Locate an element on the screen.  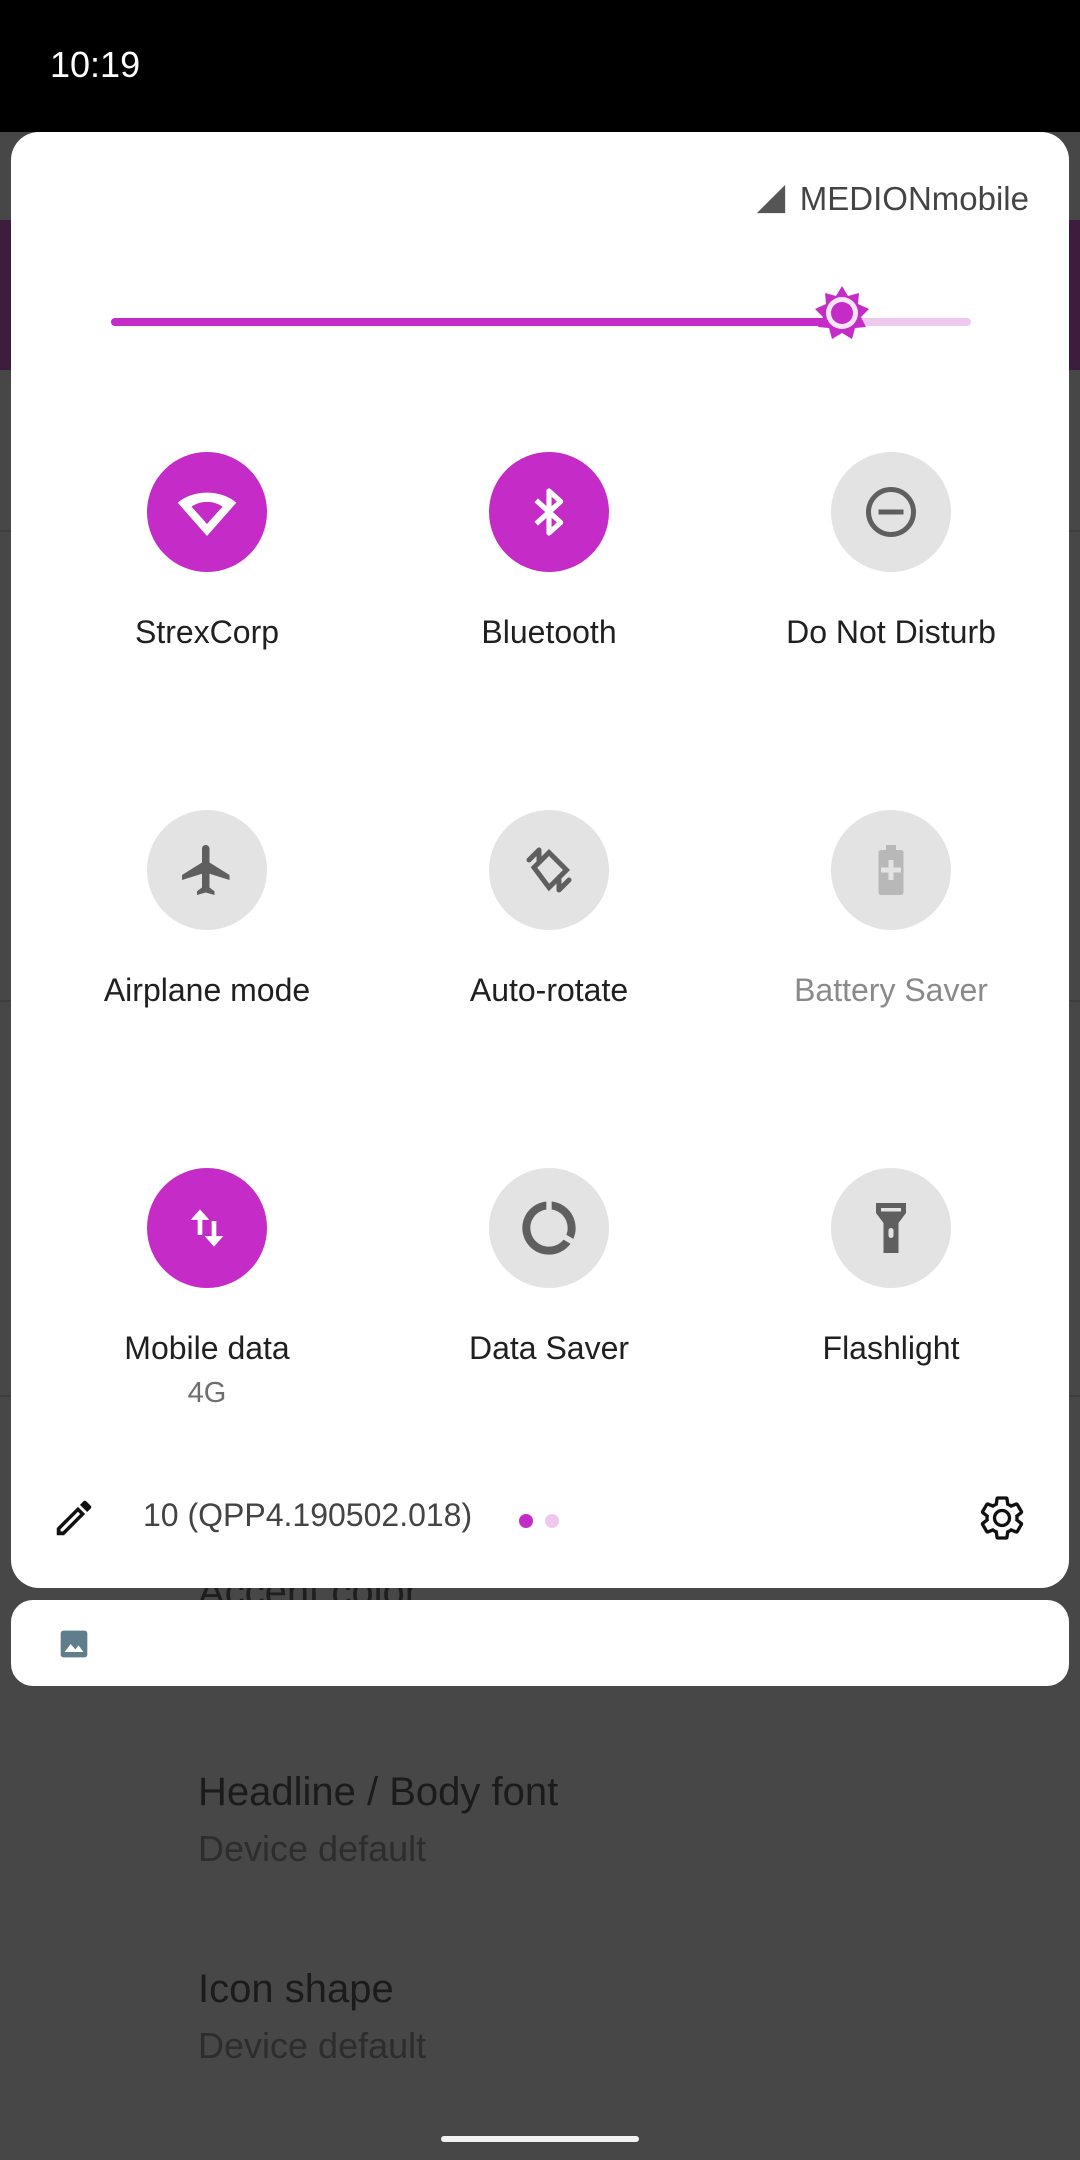
tile-wifi-button is located at coordinates (207, 512).